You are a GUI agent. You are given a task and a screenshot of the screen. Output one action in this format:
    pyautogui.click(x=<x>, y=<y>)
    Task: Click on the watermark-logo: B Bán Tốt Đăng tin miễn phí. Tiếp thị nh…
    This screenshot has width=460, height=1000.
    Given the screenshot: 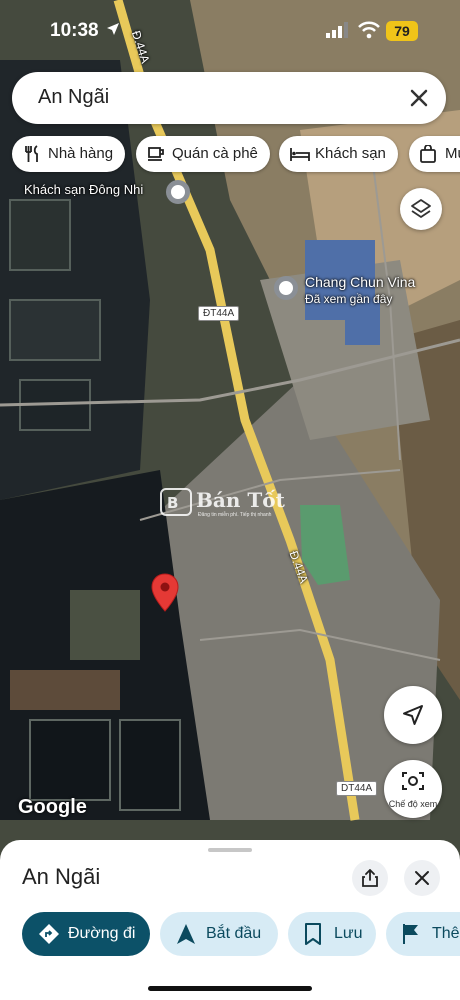 What is the action you would take?
    pyautogui.click(x=235, y=506)
    